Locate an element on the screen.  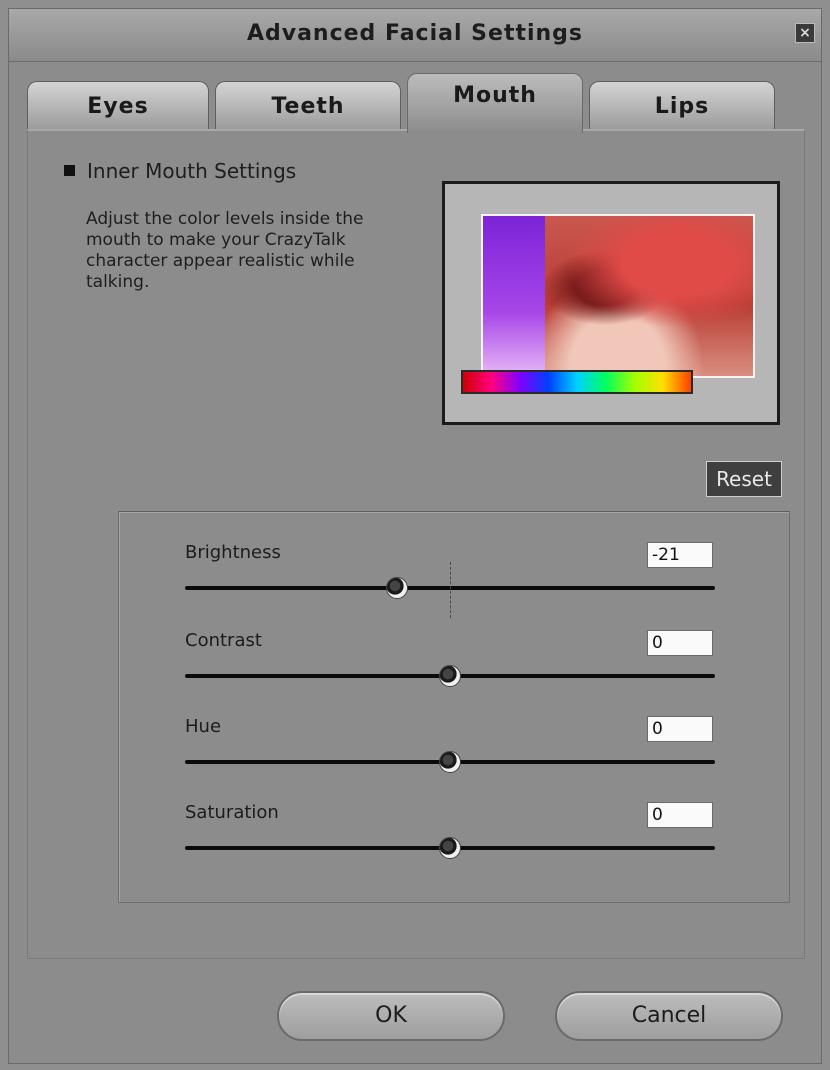
hue-slider-thumb is located at coordinates (450, 762).